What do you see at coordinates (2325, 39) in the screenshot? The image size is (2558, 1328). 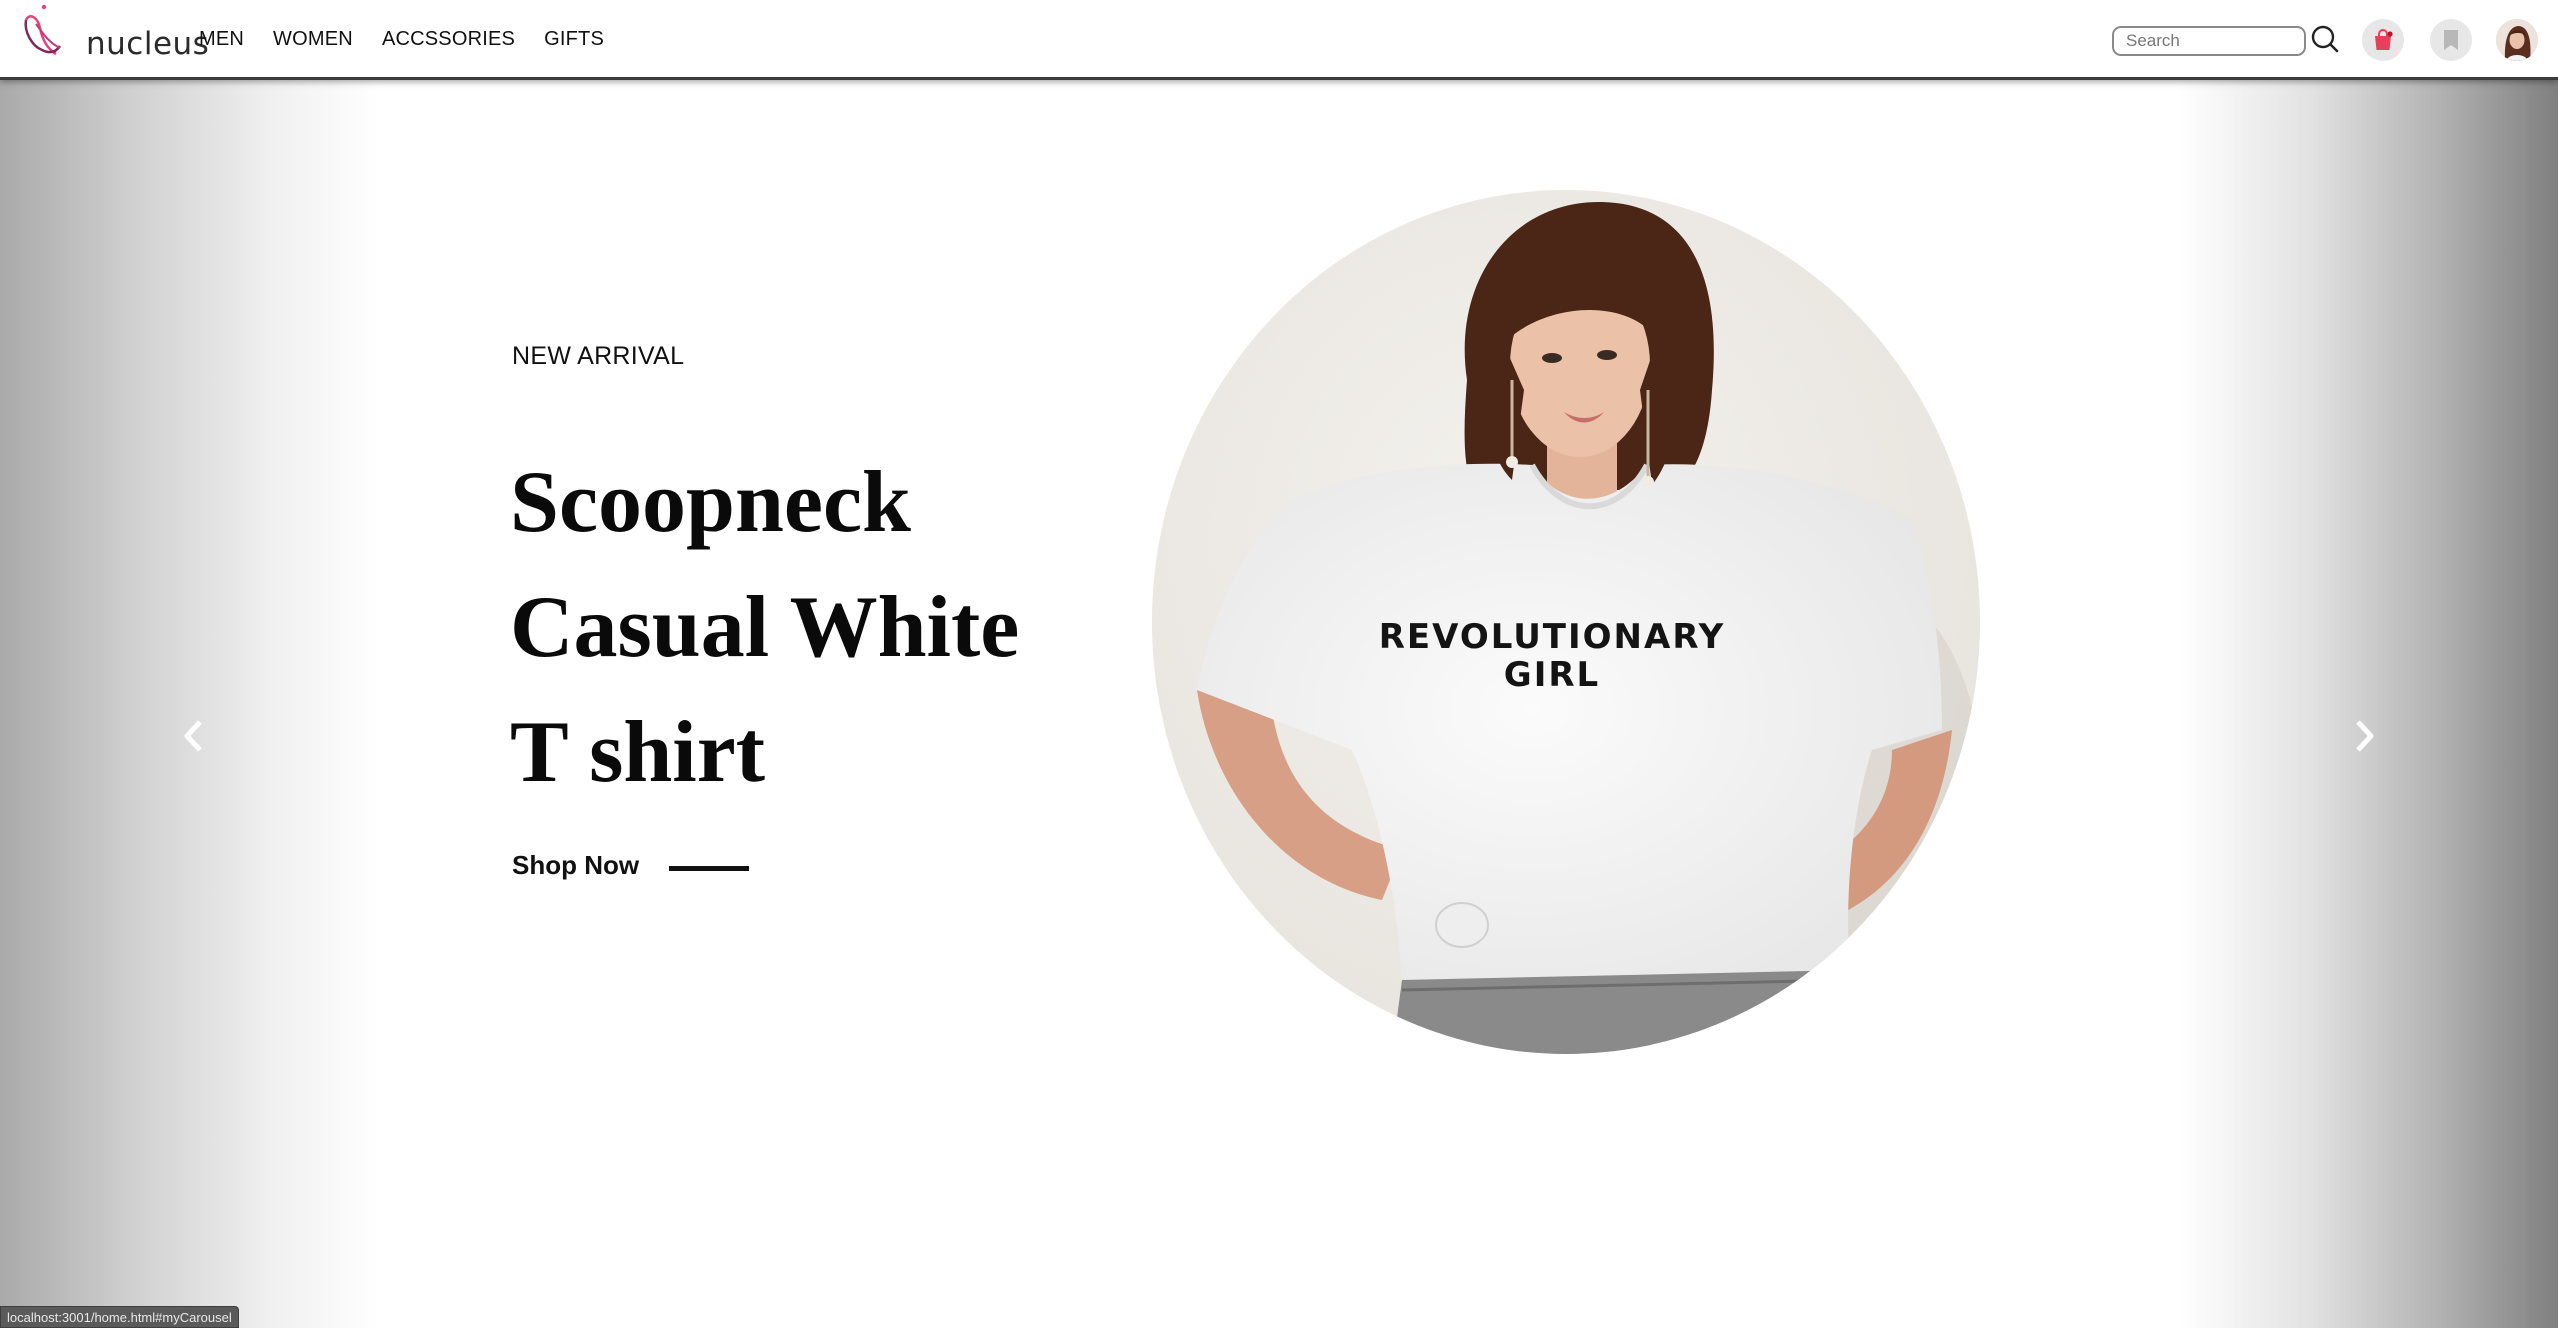 I see `search-icon` at bounding box center [2325, 39].